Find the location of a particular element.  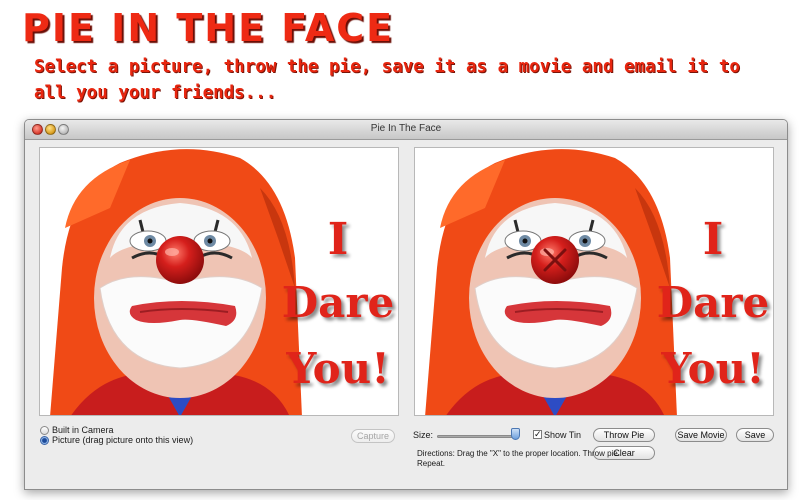

size-slider-knob is located at coordinates (515, 434).